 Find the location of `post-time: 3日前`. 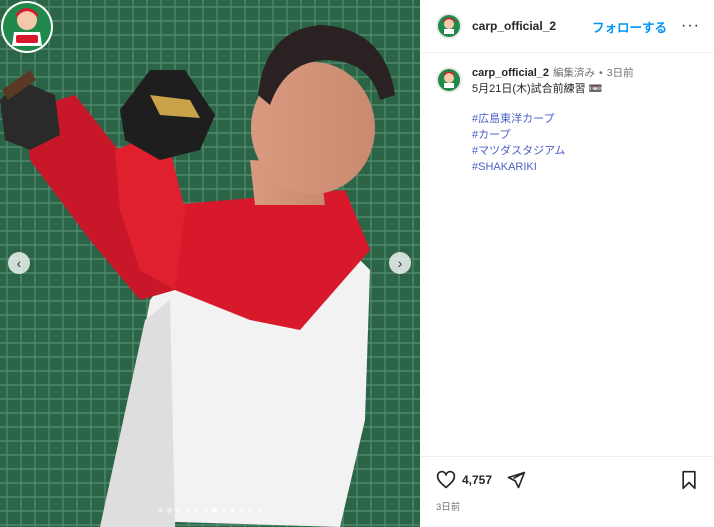

post-time: 3日前 is located at coordinates (620, 73).